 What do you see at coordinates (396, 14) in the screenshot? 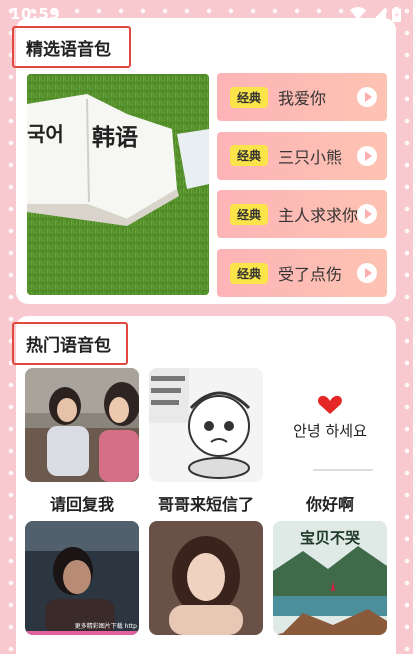
I see `battery-icon` at bounding box center [396, 14].